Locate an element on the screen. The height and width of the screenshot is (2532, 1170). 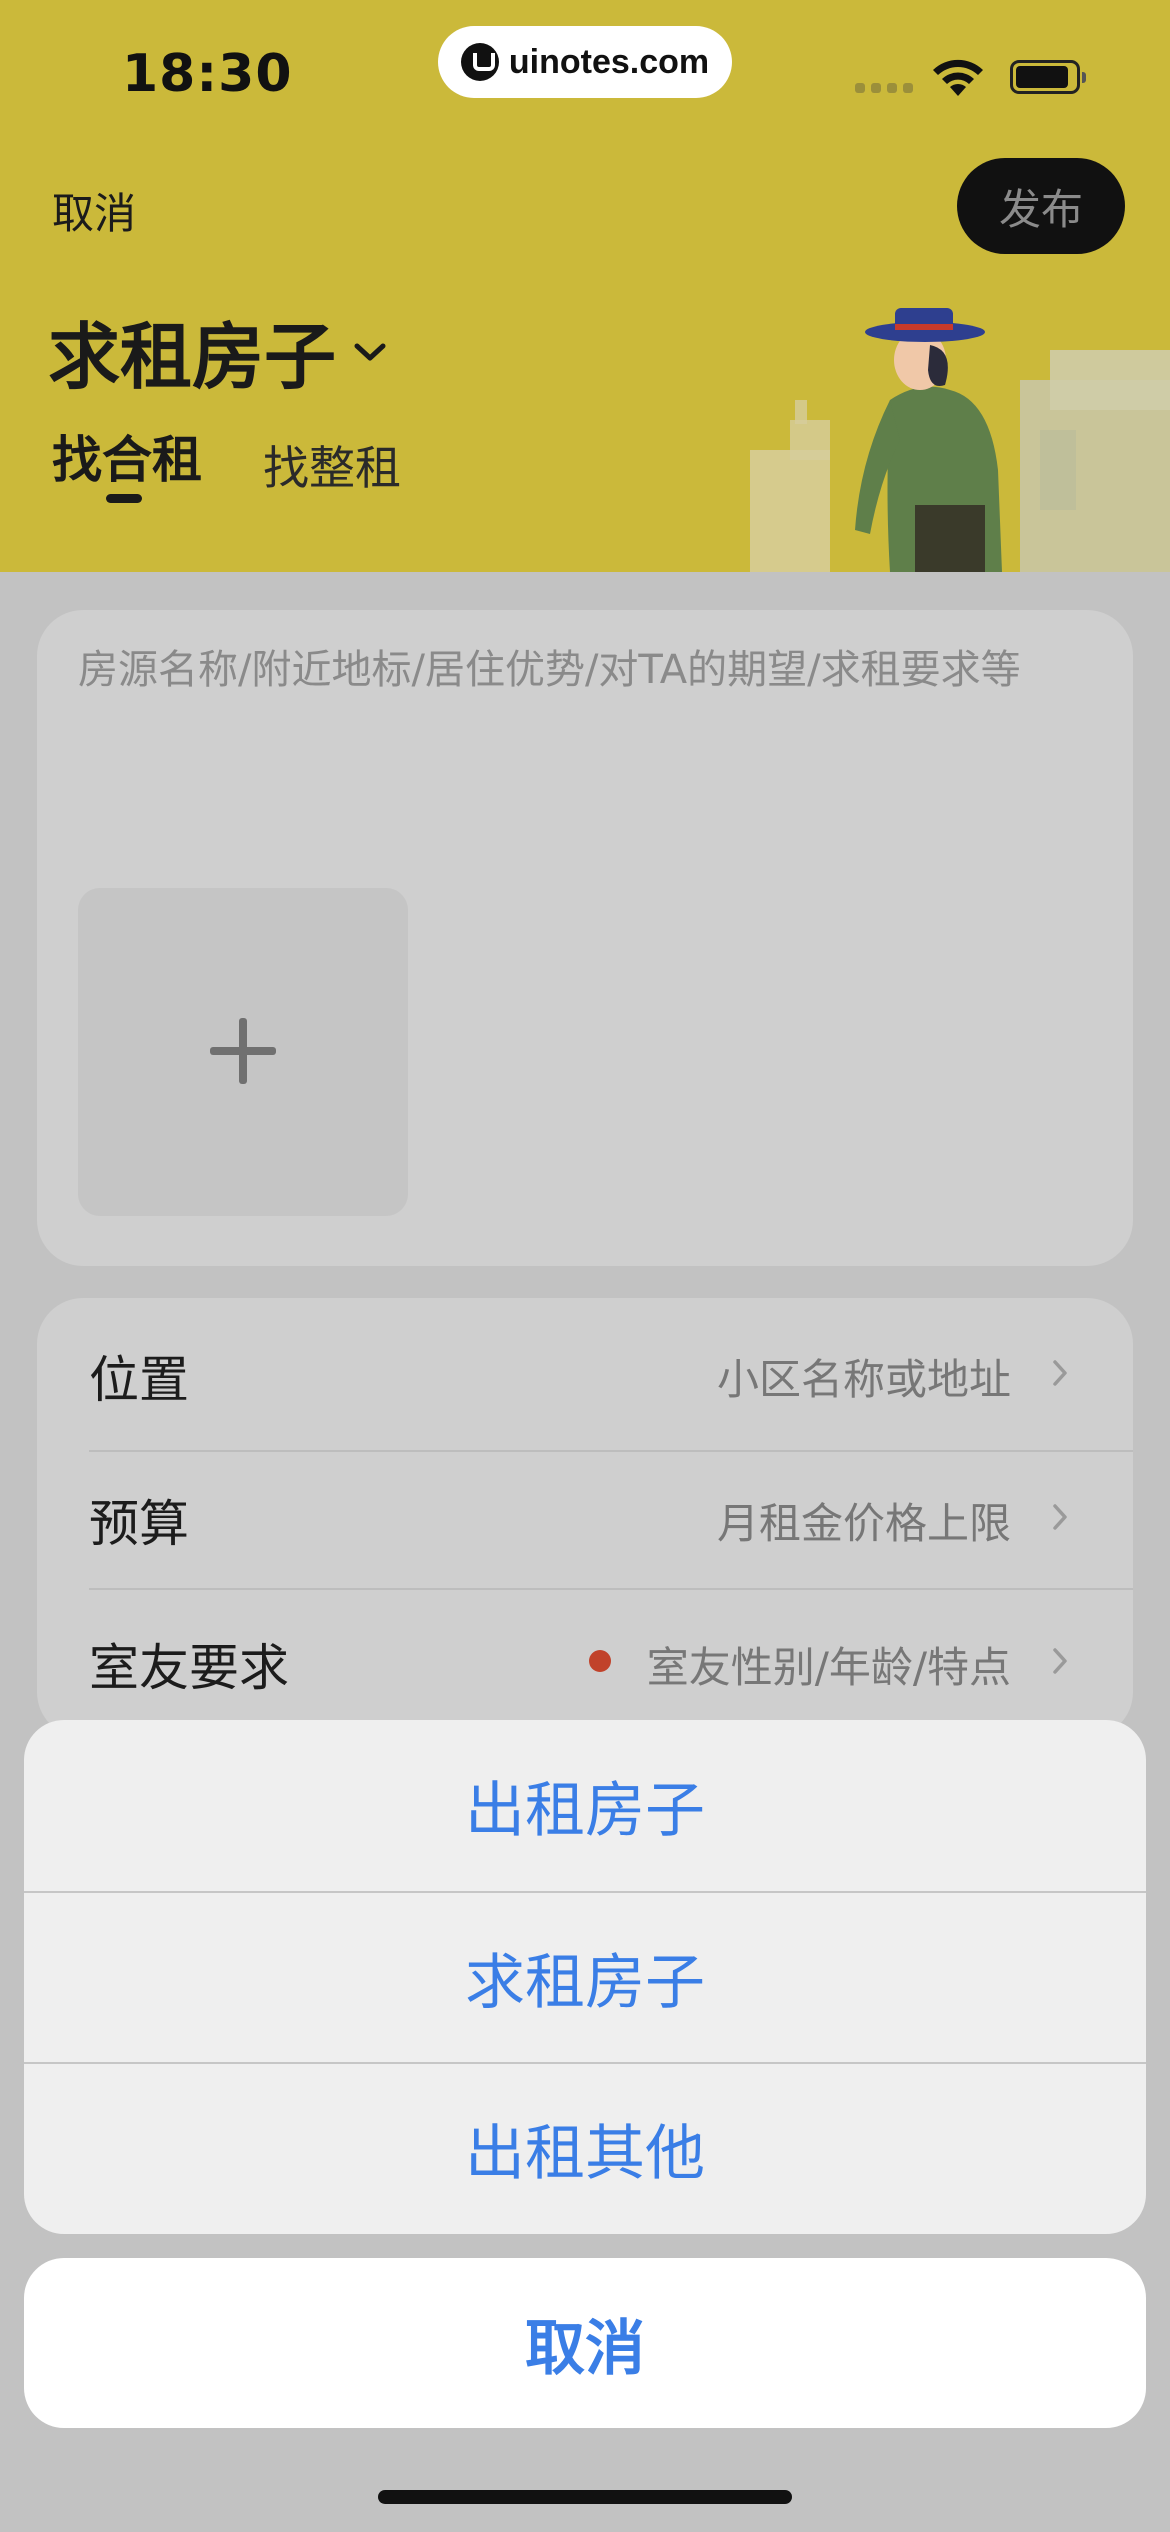
cancel-link: 取消 is located at coordinates (94, 210).